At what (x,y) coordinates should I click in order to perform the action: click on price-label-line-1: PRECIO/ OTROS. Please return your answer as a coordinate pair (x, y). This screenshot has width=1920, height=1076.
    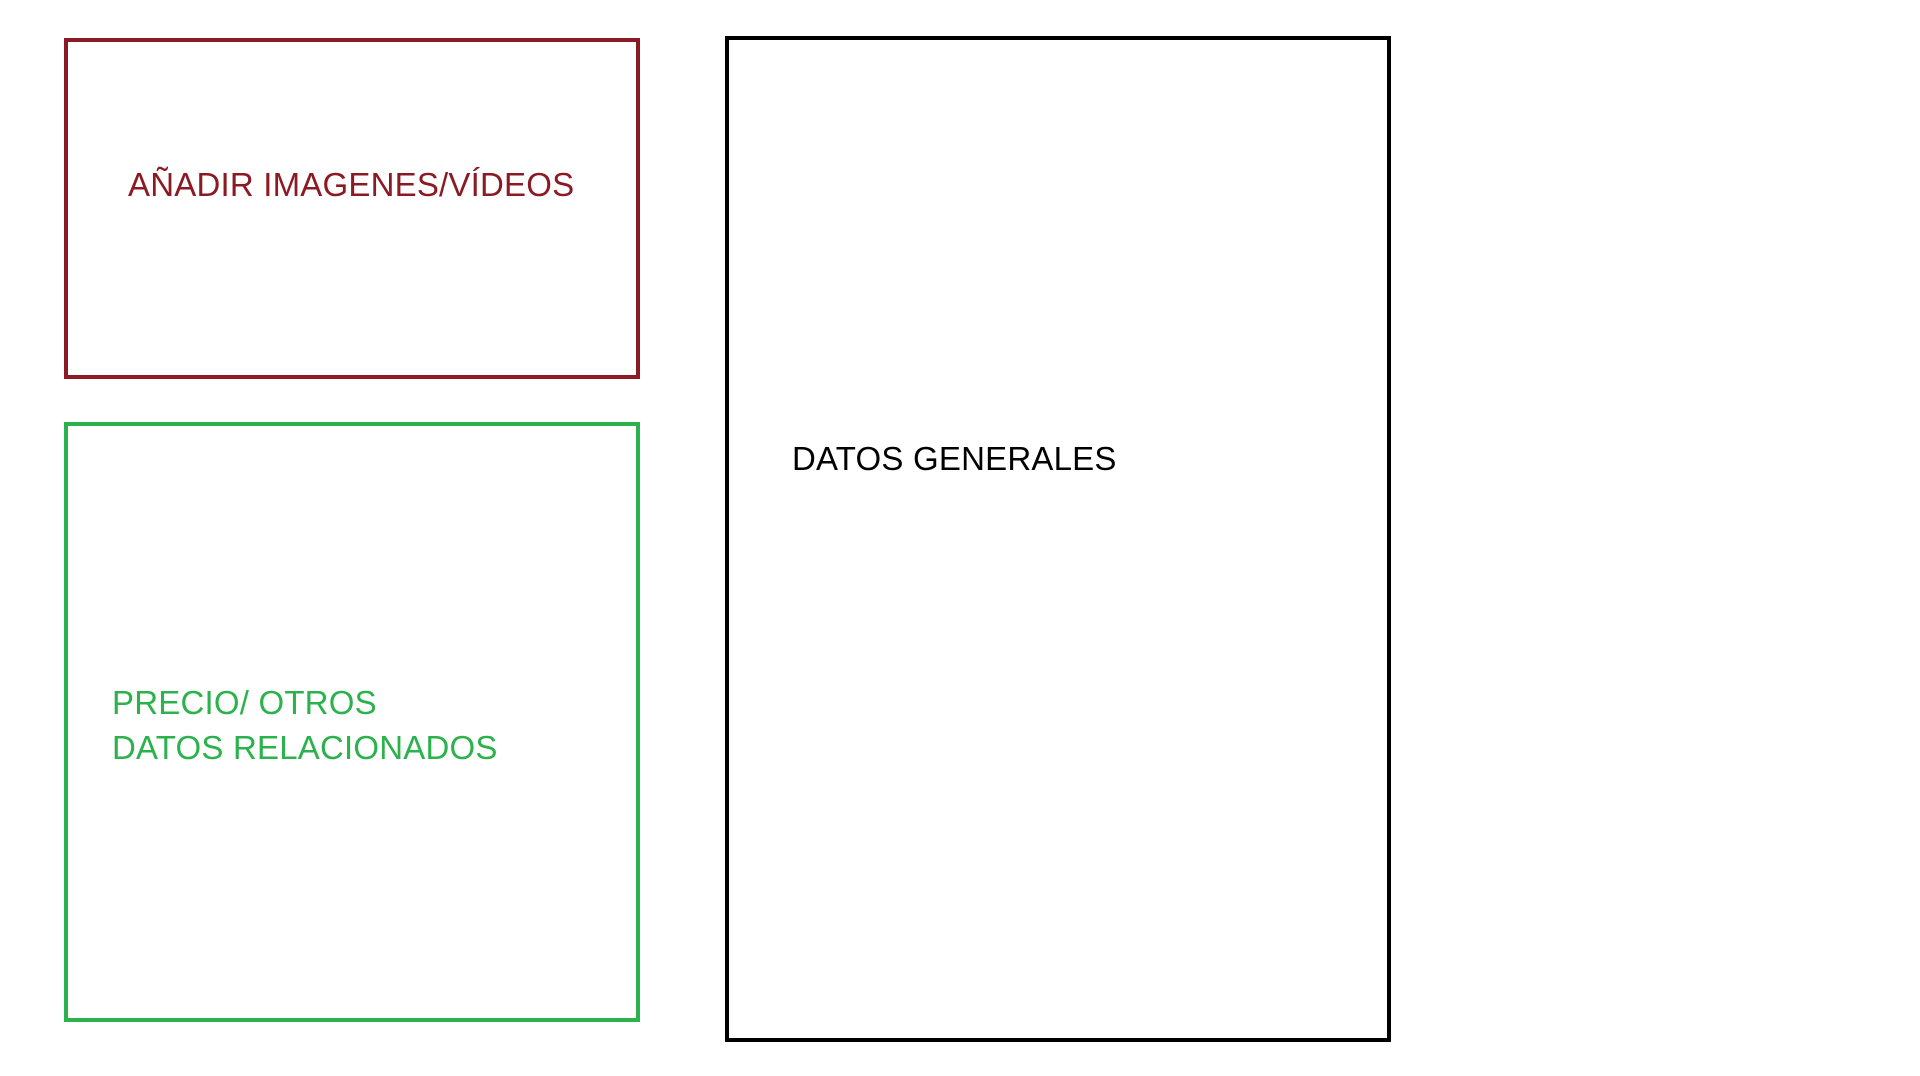
    Looking at the image, I should click on (244, 702).